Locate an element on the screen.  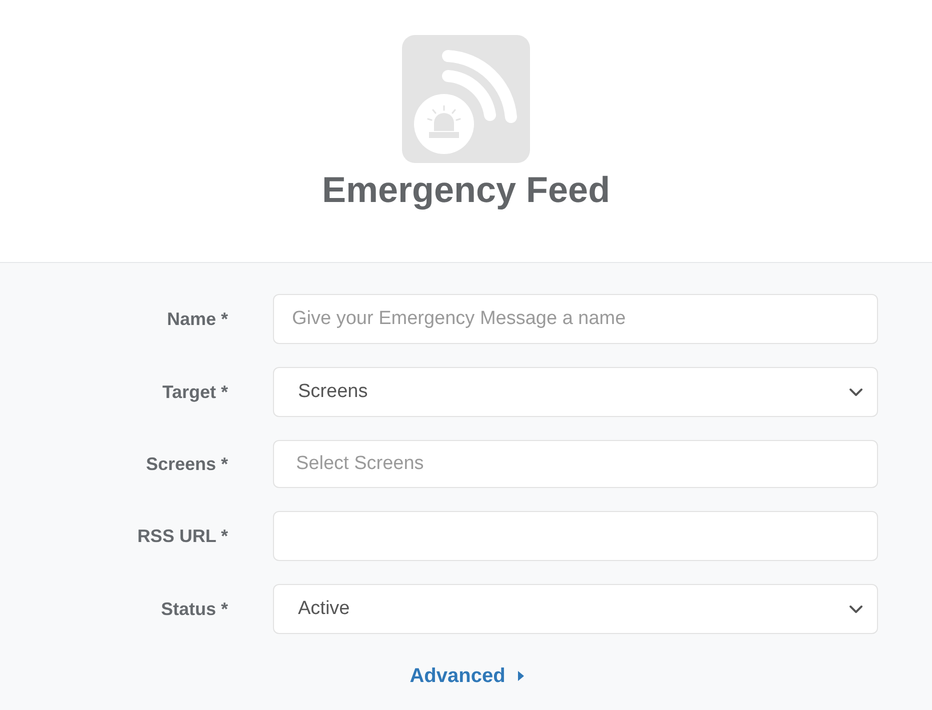
input-field: Give your Emergency Message a name is located at coordinates (575, 319).